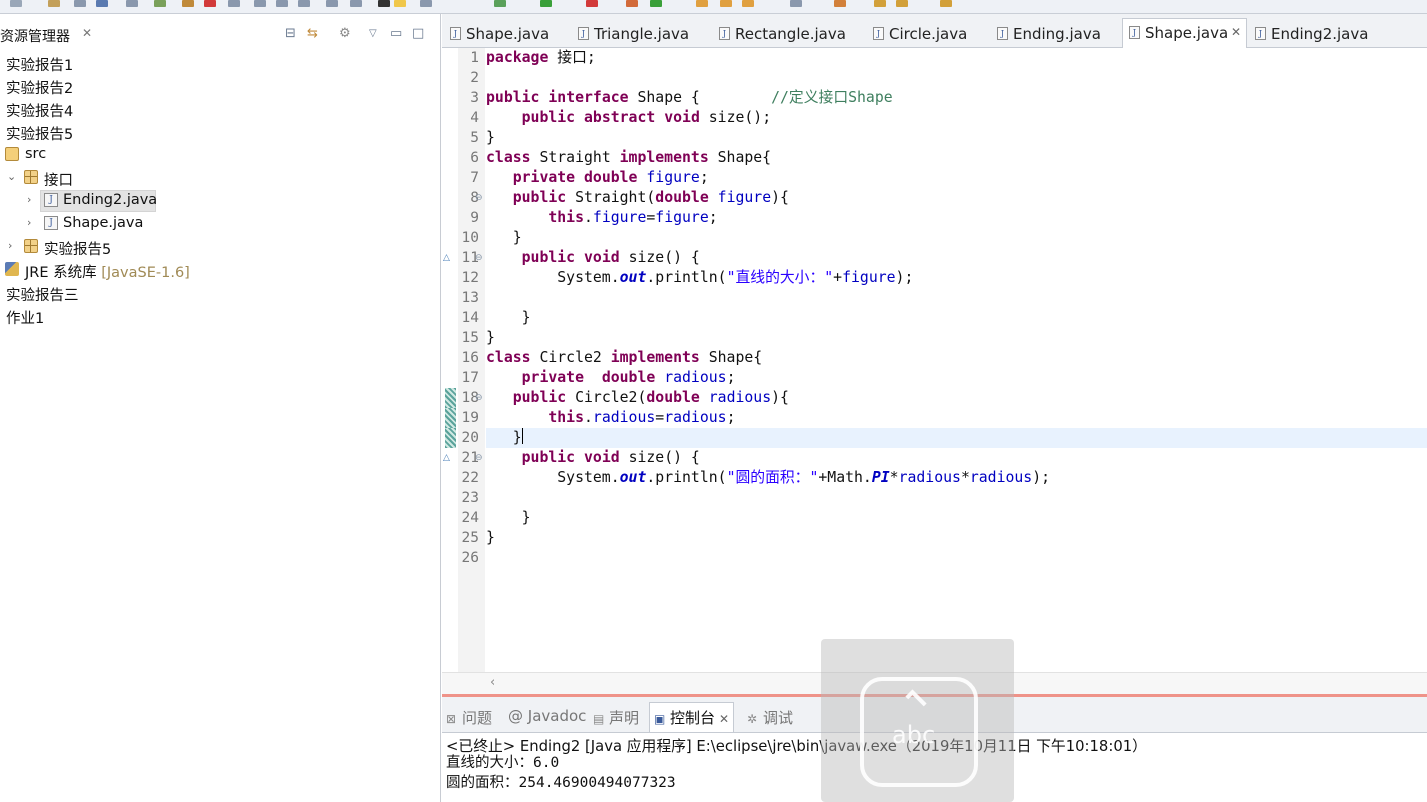  I want to click on code-line: this.figure=figure;, so click(956, 218).